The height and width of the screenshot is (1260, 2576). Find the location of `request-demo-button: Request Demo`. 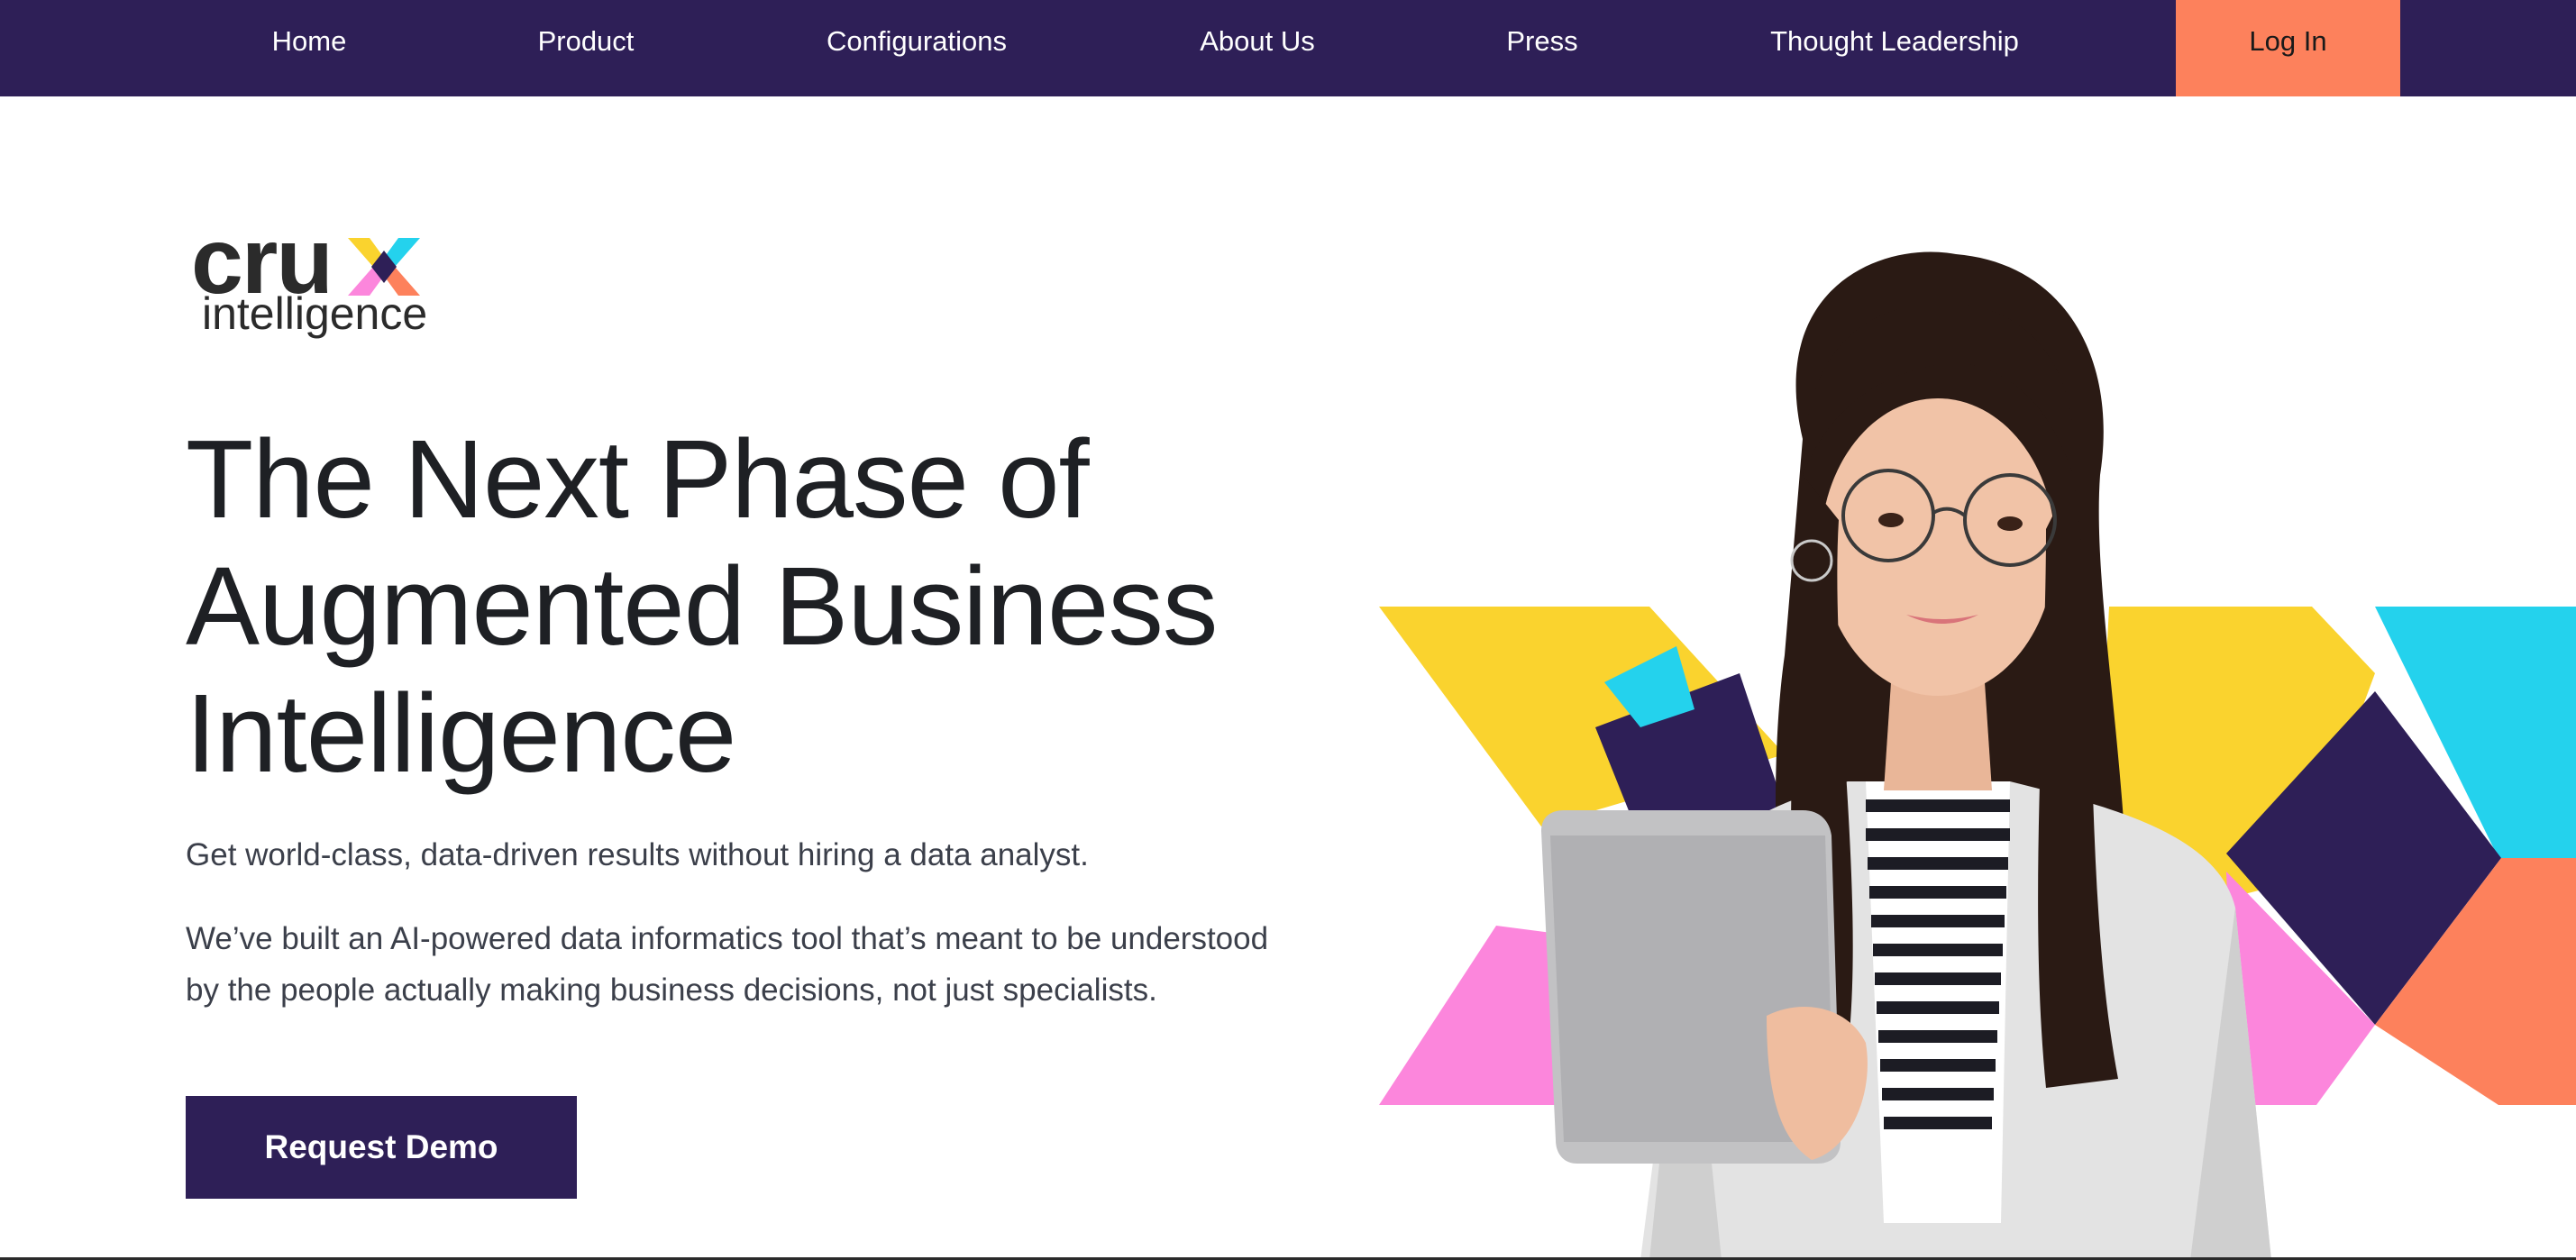

request-demo-button: Request Demo is located at coordinates (381, 1148).